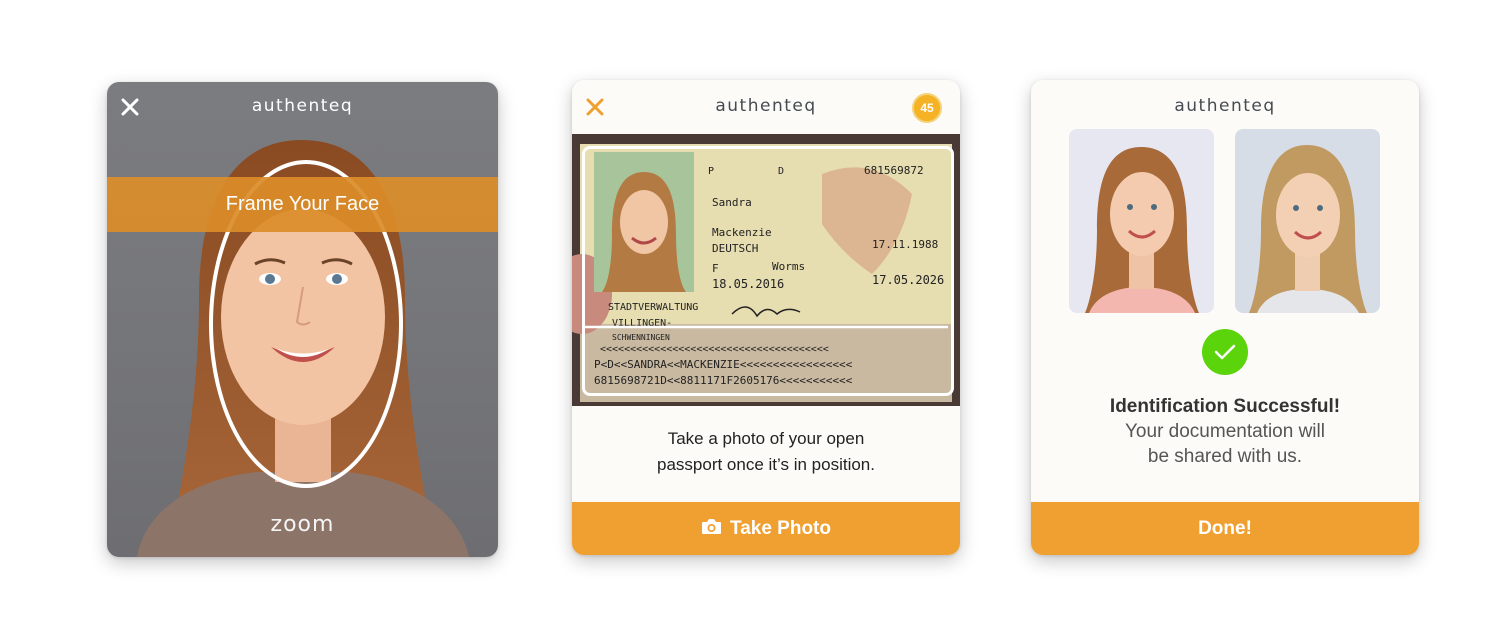 Image resolution: width=1511 pixels, height=635 pixels. I want to click on take-photo-button: Take Photo, so click(766, 528).